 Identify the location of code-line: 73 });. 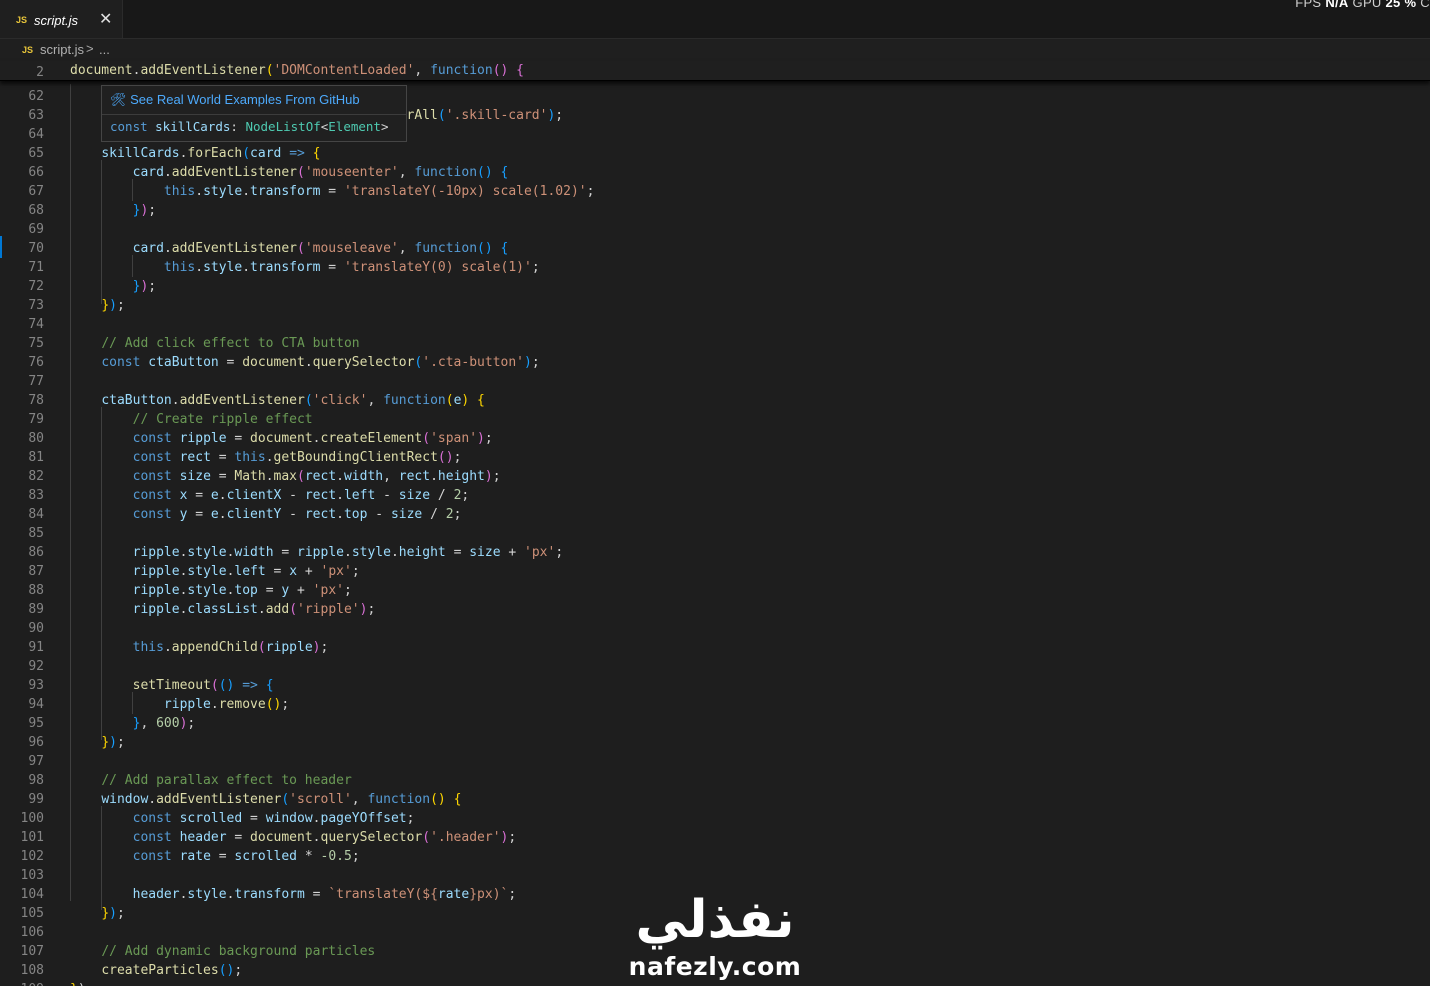
(715, 305).